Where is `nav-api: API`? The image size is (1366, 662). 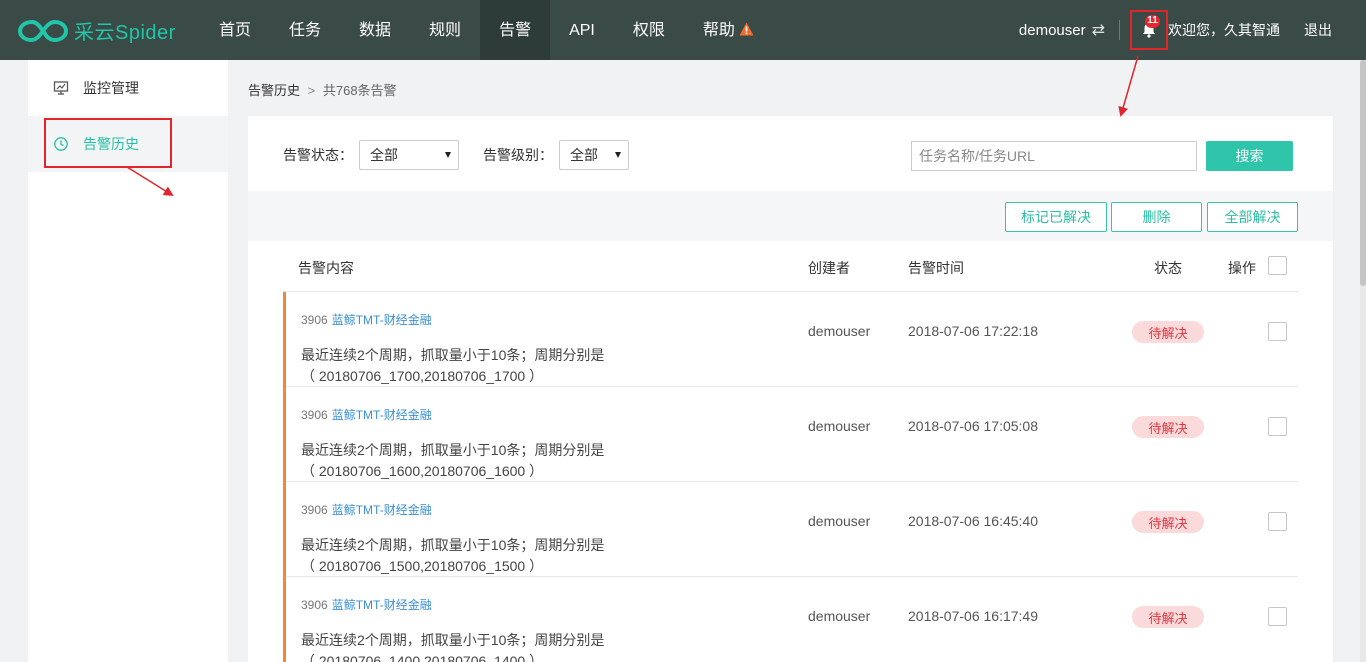 nav-api: API is located at coordinates (582, 30).